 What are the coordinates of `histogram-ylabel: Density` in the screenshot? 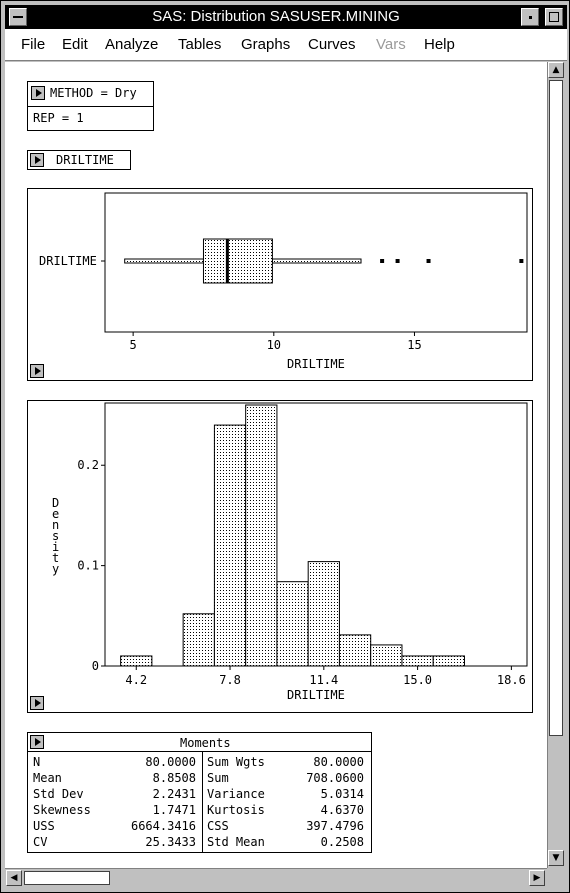 It's located at (55, 536).